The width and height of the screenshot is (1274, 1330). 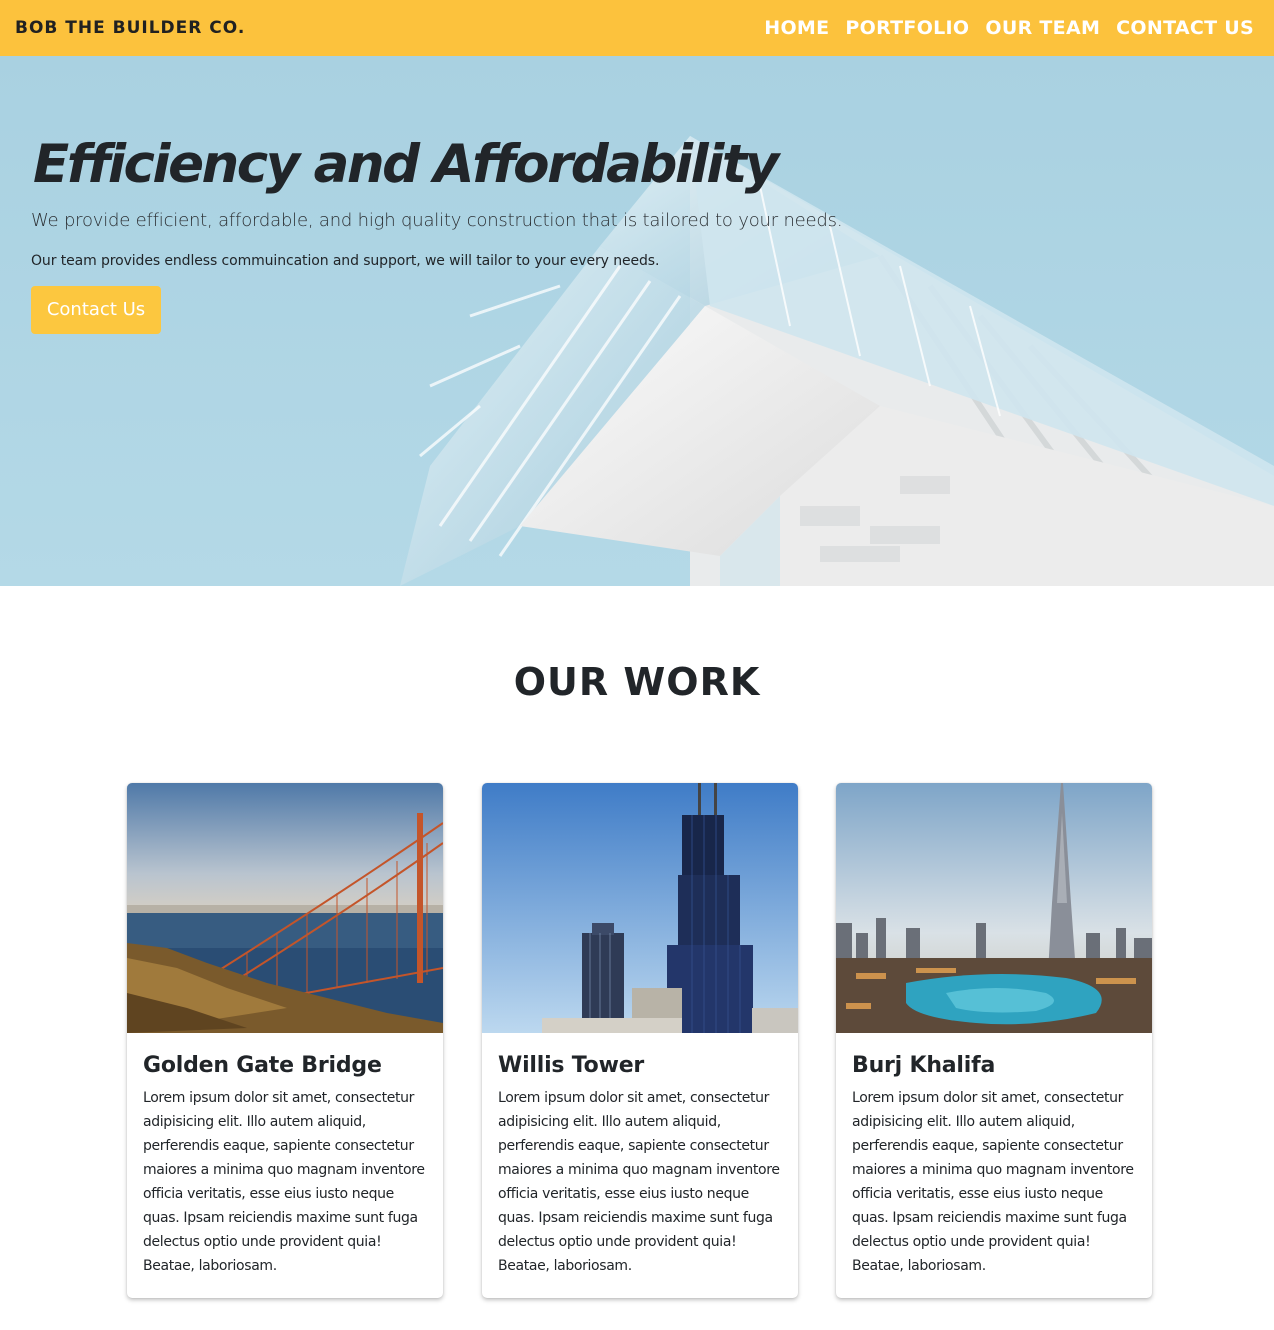 I want to click on nav-link-portfolio: PORTFOLIO, so click(x=907, y=28).